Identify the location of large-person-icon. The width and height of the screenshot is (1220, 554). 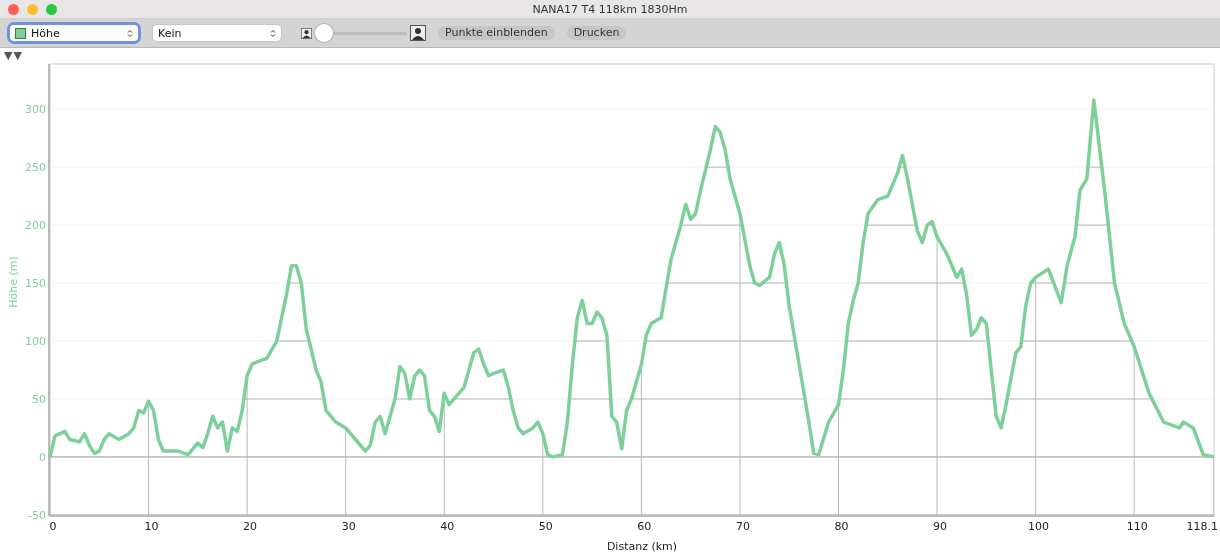
(418, 33).